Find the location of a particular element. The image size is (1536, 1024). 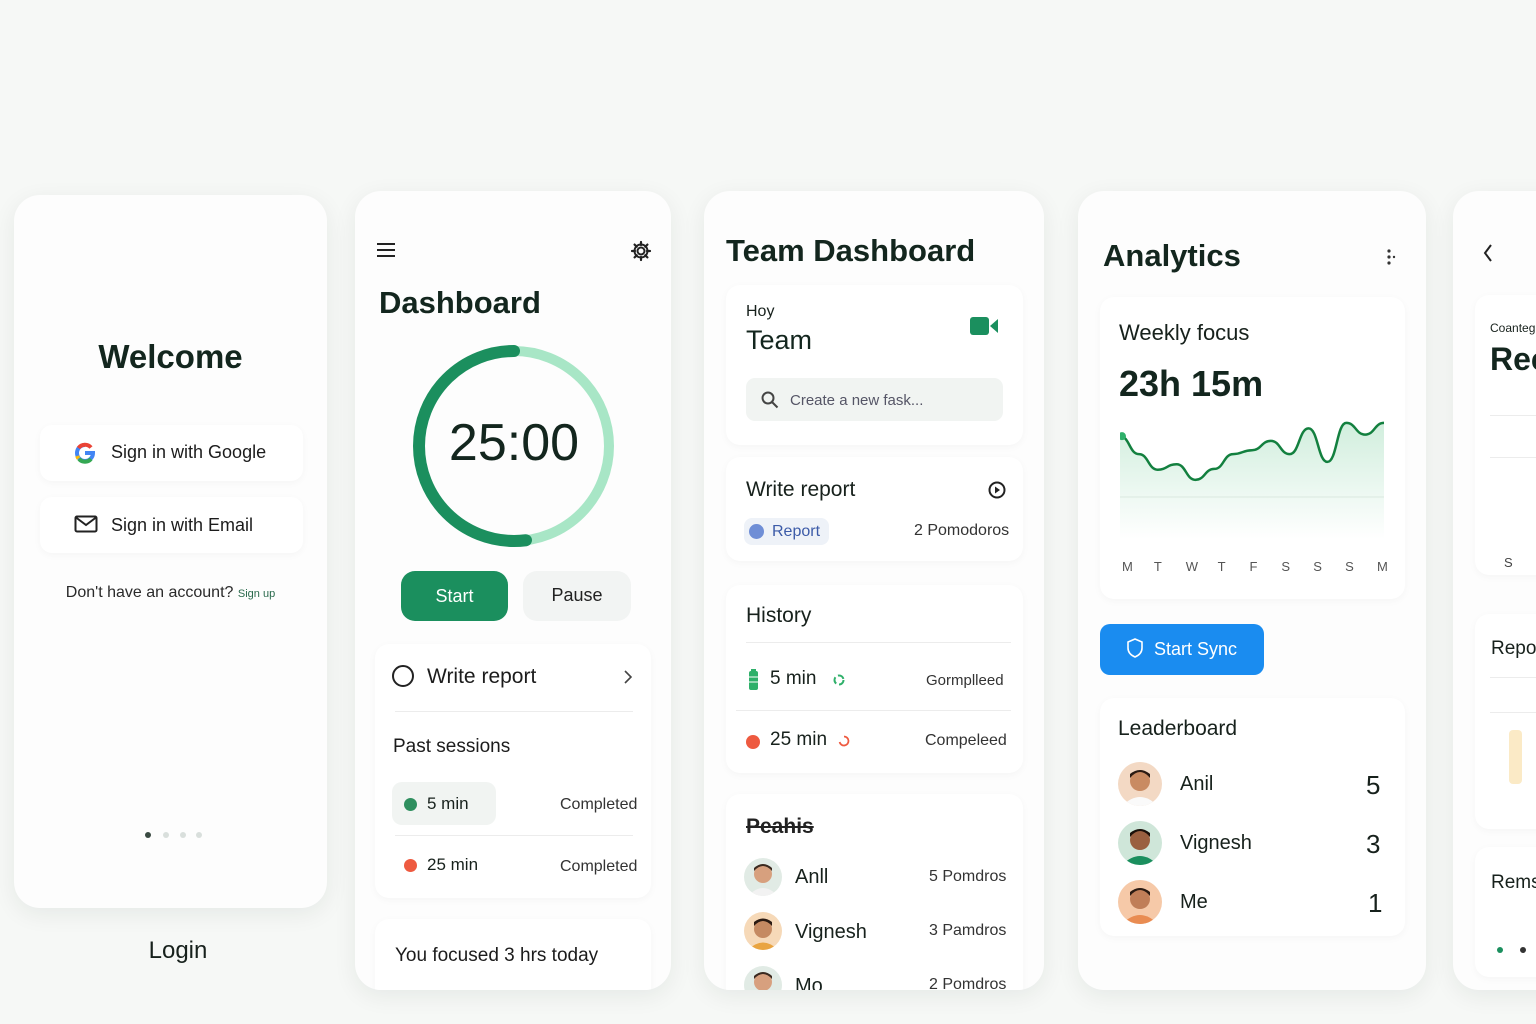

play-circle-icon is located at coordinates (997, 490).